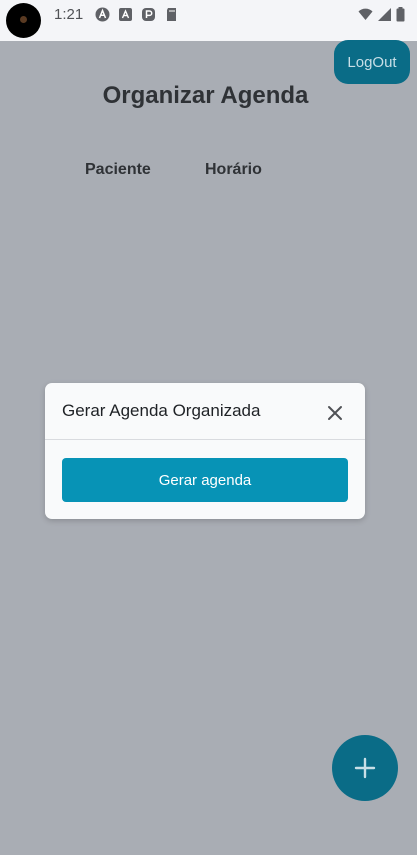  I want to click on generate-agenda-modal: Gerar Agenda Organizada Gerar agenda, so click(205, 451).